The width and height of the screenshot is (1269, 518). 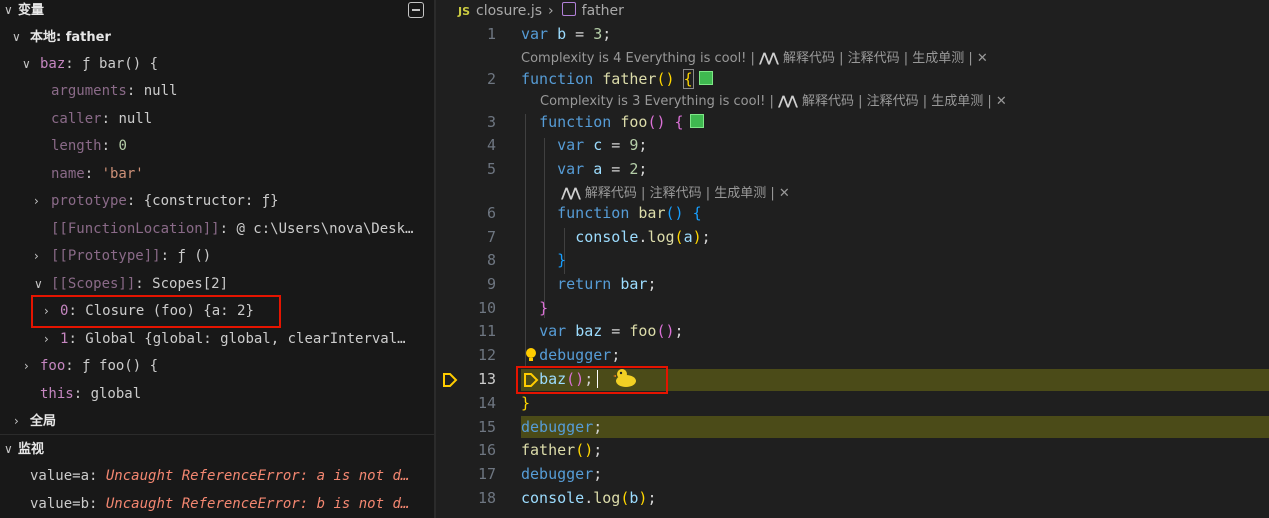 I want to click on collapse-all-icon, so click(x=416, y=10).